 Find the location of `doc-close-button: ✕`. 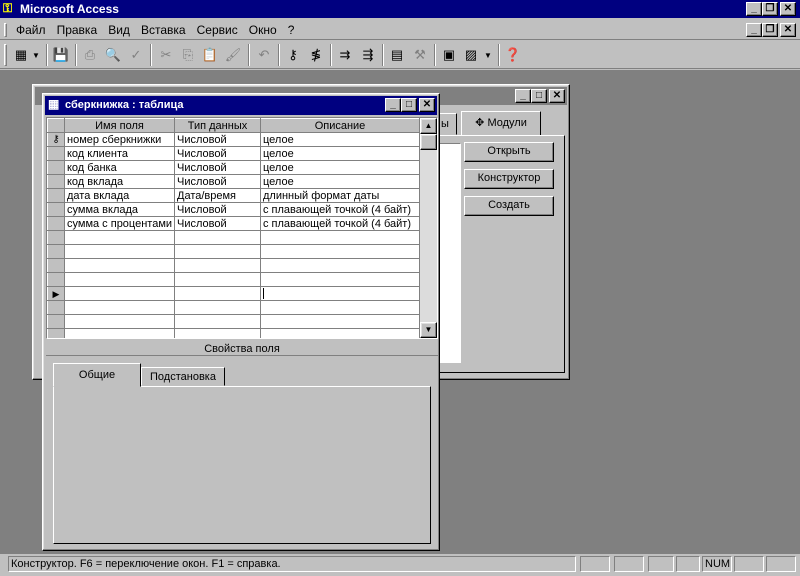

doc-close-button: ✕ is located at coordinates (788, 30).